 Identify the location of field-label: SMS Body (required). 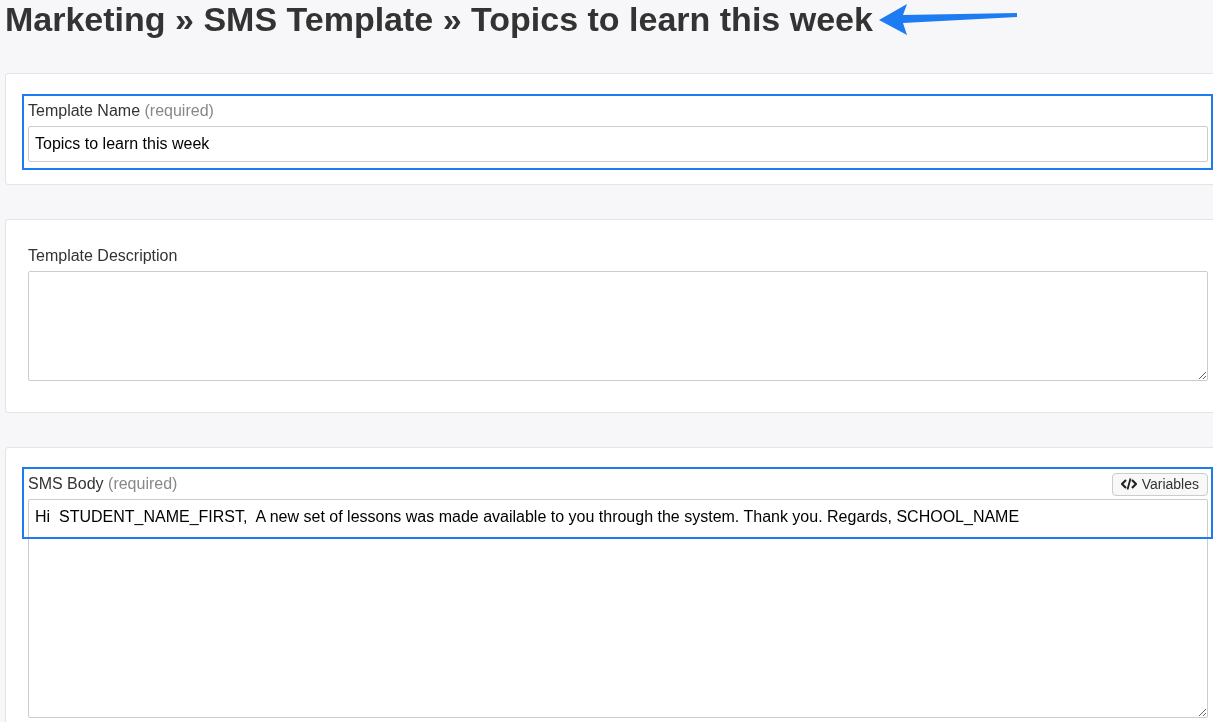
(103, 484).